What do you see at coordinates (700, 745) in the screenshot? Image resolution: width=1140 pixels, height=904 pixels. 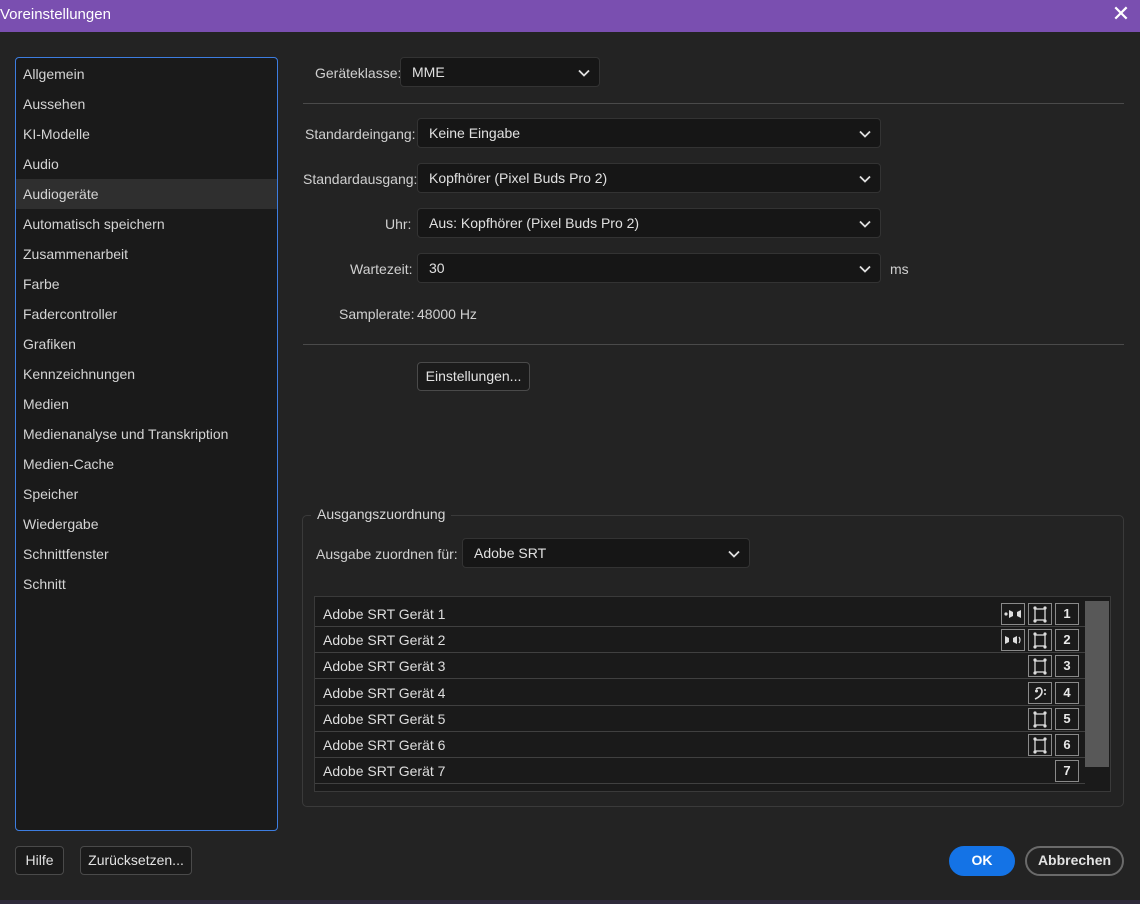 I see `mapping-row: Adobe SRT Gerät 6 6` at bounding box center [700, 745].